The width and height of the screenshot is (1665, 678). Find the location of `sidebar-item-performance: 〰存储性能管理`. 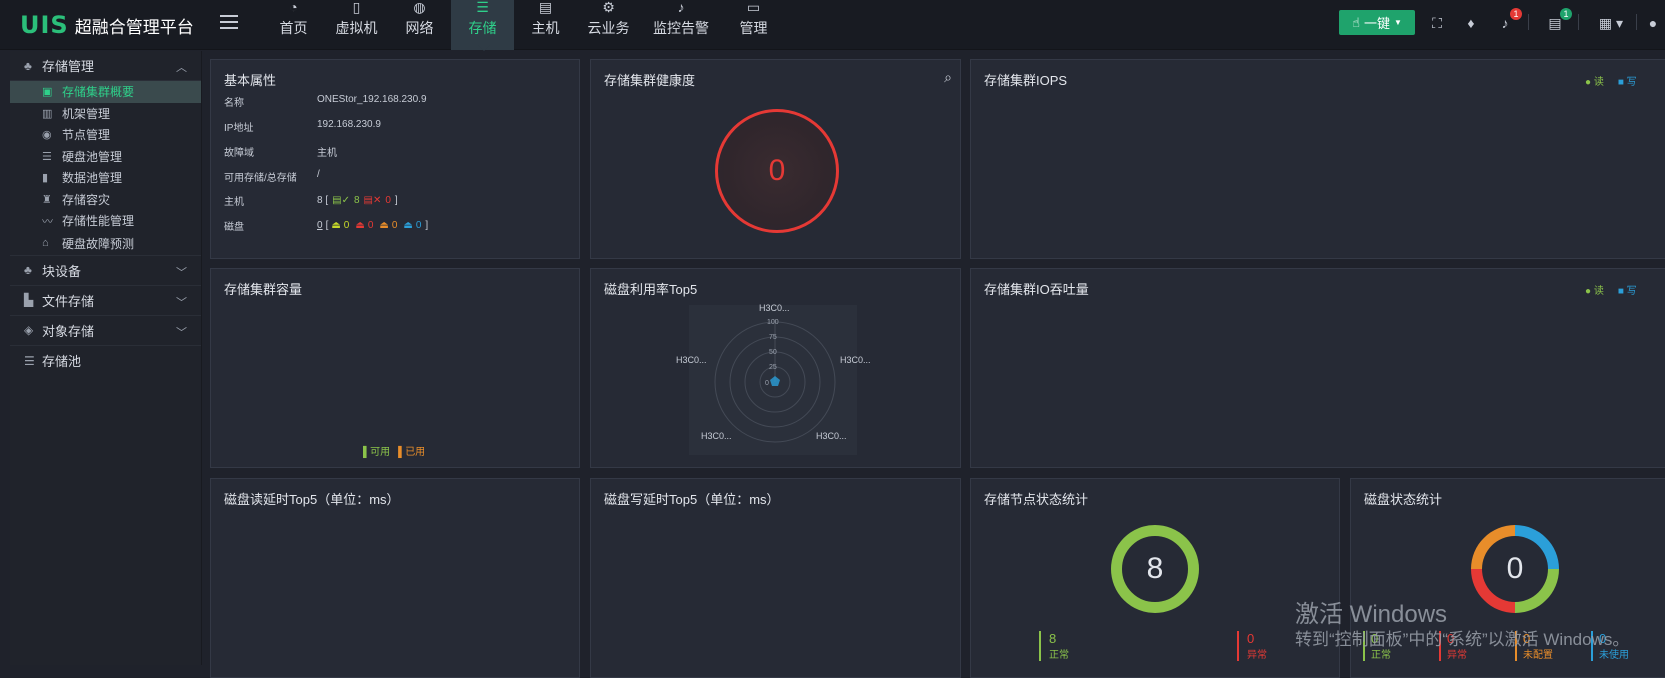

sidebar-item-performance: 〰存储性能管理 is located at coordinates (105, 221).